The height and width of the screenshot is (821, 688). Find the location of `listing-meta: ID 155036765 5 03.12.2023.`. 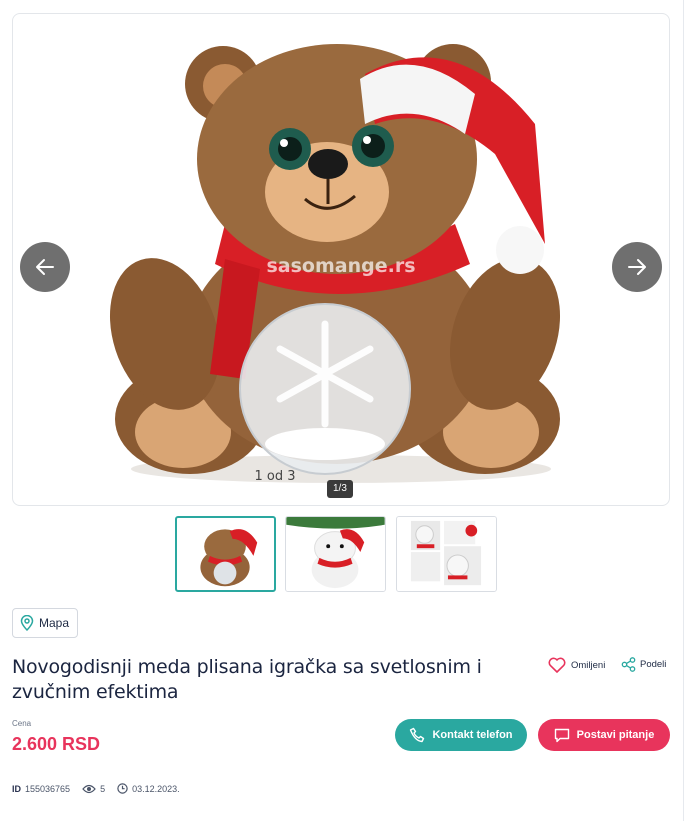

listing-meta: ID 155036765 5 03.12.2023. is located at coordinates (96, 788).